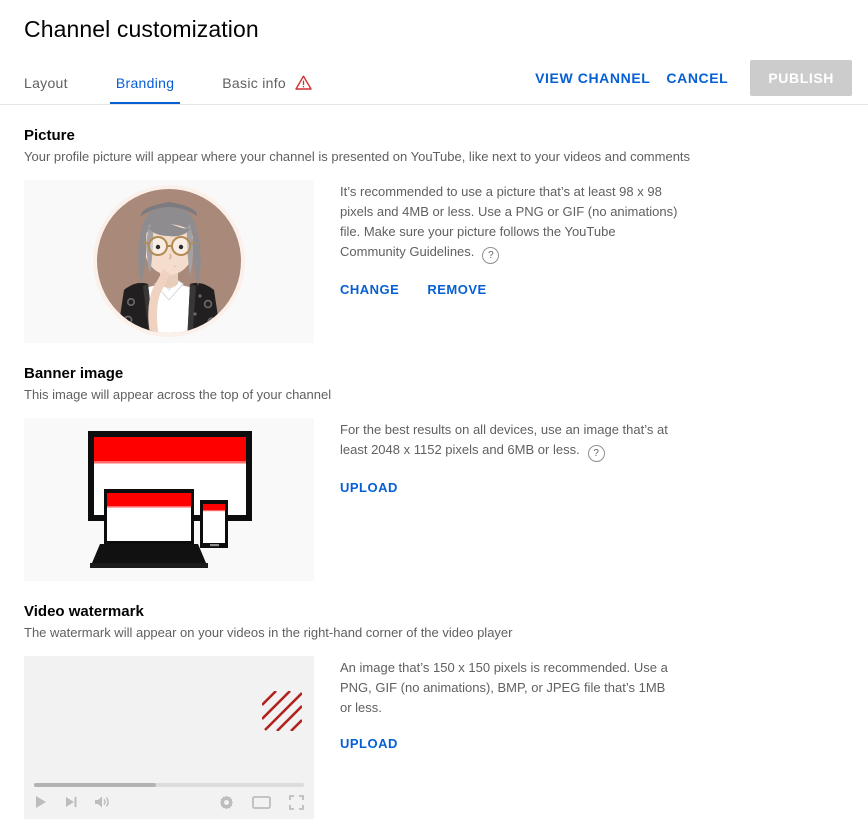 The height and width of the screenshot is (835, 868). Describe the element at coordinates (95, 785) in the screenshot. I see `progress-bar-fill` at that location.